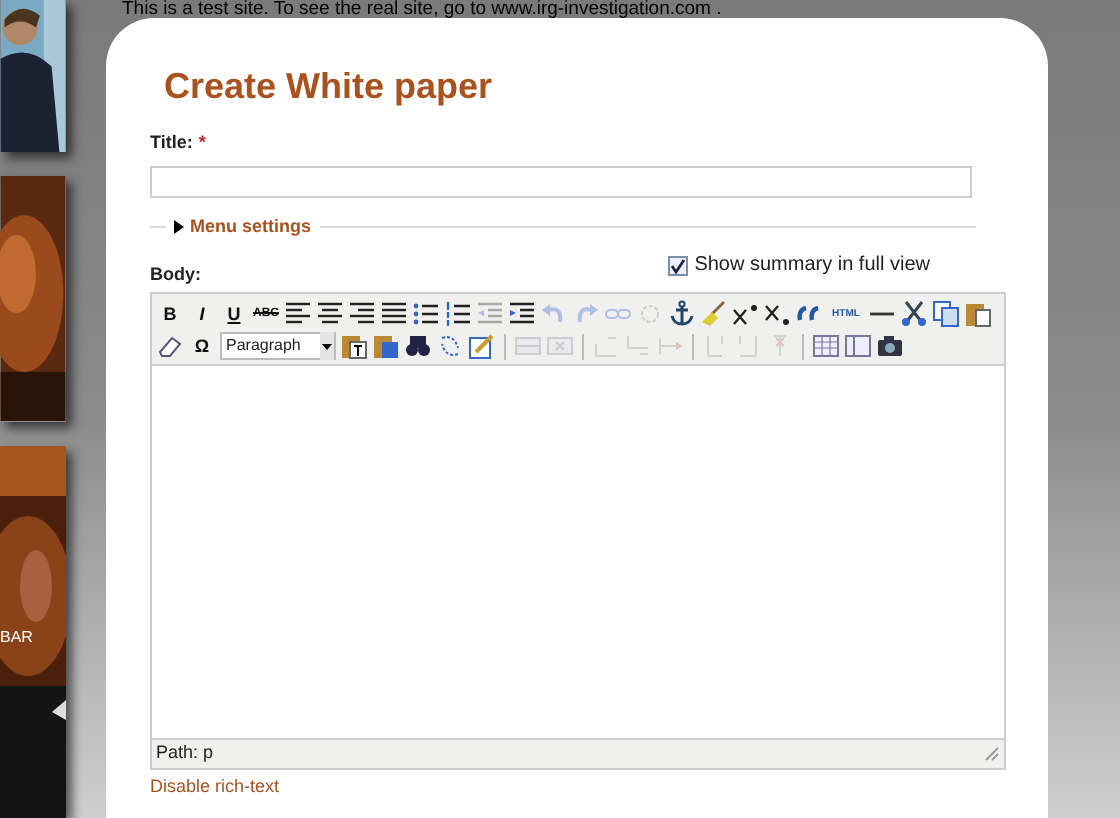  Describe the element at coordinates (327, 346) in the screenshot. I see `dropdown-caret-icon` at that location.